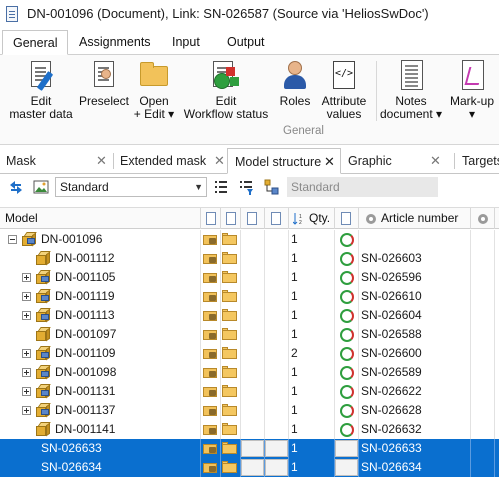  I want to click on attribute-values-button: </> Attribute values, so click(344, 90).